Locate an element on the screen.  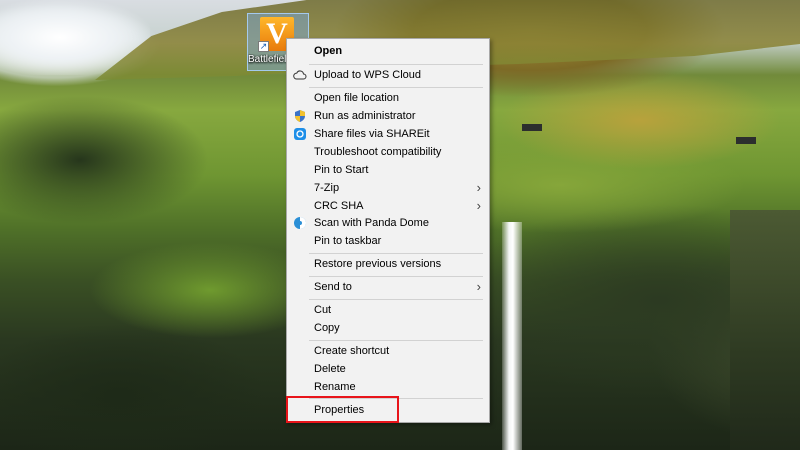
menu-item-restore-versions: Restore previous versions is located at coordinates (388, 264).